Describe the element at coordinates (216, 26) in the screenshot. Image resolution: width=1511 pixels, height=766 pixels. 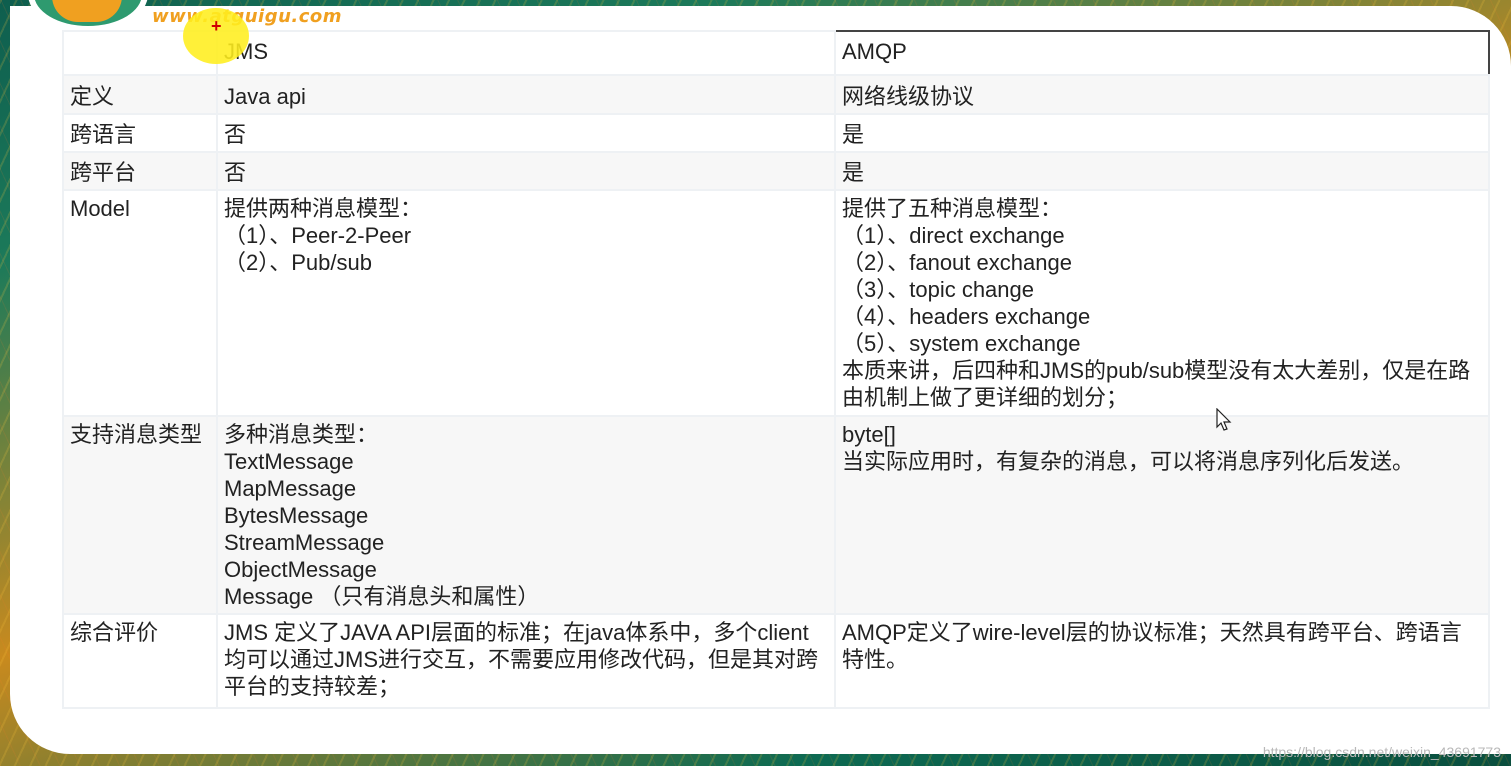
I see `crosshair-icon: +` at that location.